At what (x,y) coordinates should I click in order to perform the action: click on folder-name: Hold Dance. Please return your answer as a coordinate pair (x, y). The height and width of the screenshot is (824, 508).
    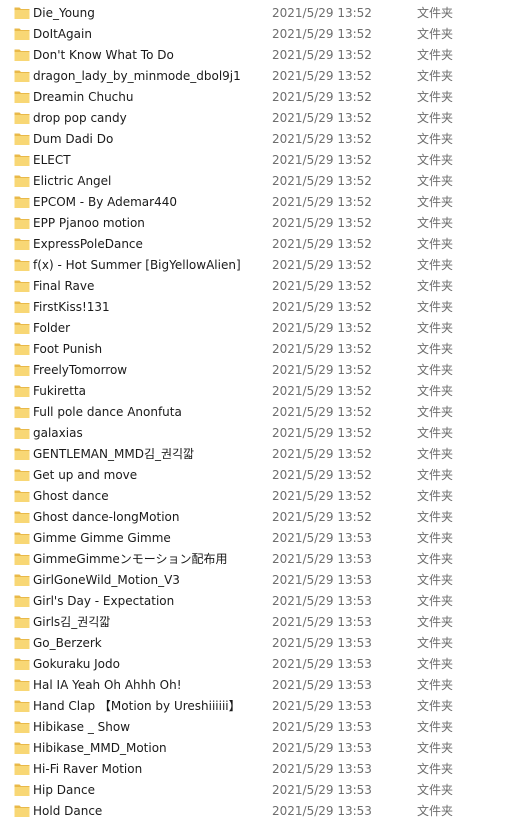
    Looking at the image, I should click on (68, 811).